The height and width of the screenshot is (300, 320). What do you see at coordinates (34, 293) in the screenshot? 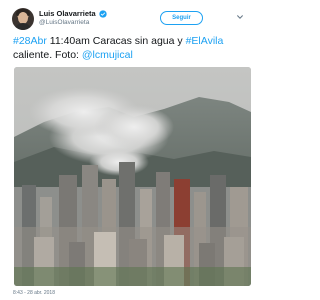
I see `tweet-timestamp: 8:43 - 28 abr. 2018` at bounding box center [34, 293].